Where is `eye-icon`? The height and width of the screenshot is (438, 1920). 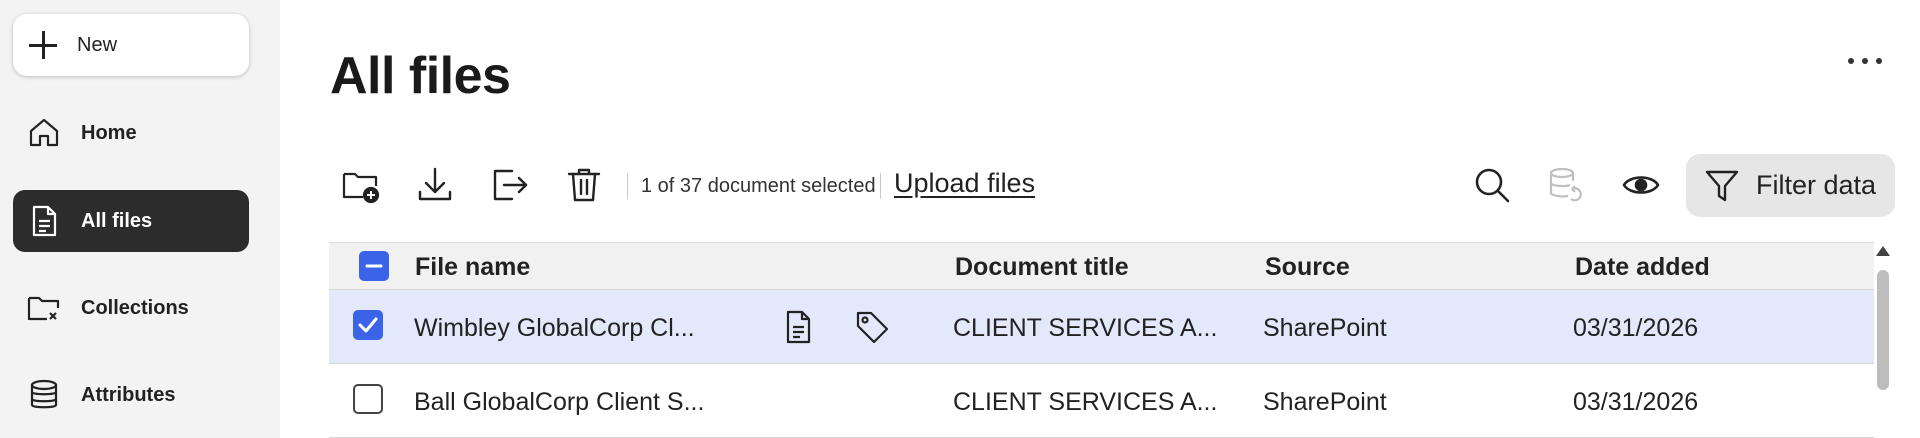 eye-icon is located at coordinates (1641, 185).